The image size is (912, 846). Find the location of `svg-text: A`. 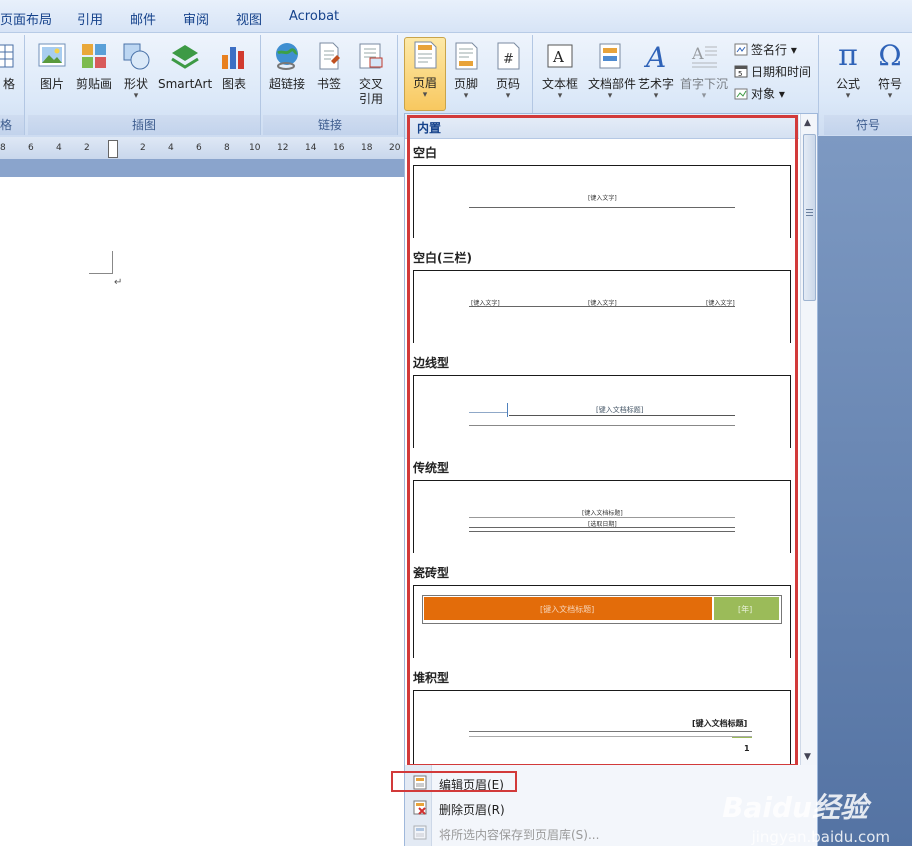

svg-text: A is located at coordinates (654, 56).